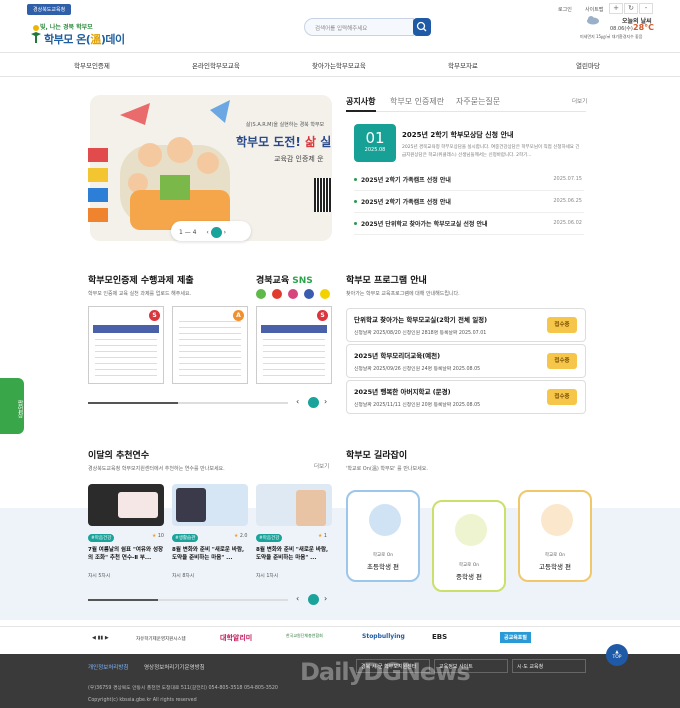 Image resolution: width=680 pixels, height=708 pixels. Describe the element at coordinates (588, 65) in the screenshot. I see `nav-item-open-forum: 열린마당` at that location.